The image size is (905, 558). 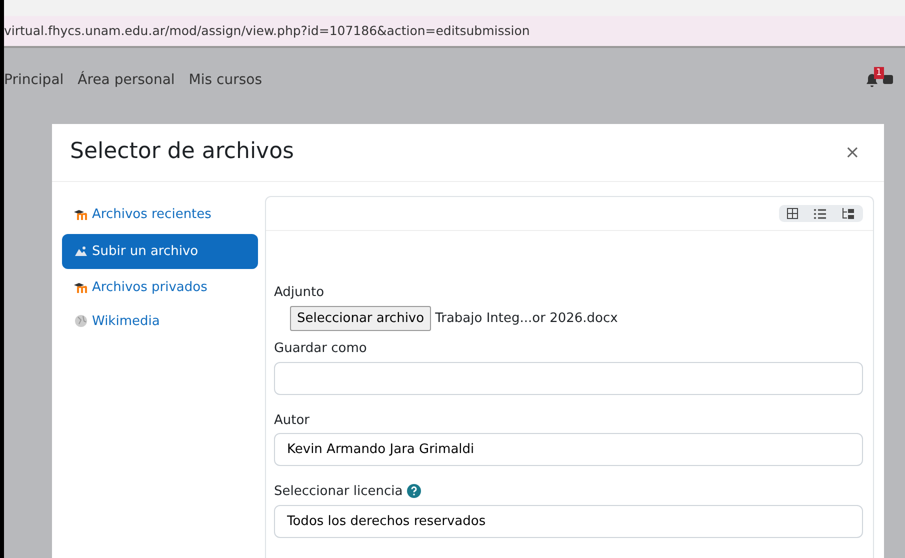 I want to click on notification-count: 1, so click(x=879, y=72).